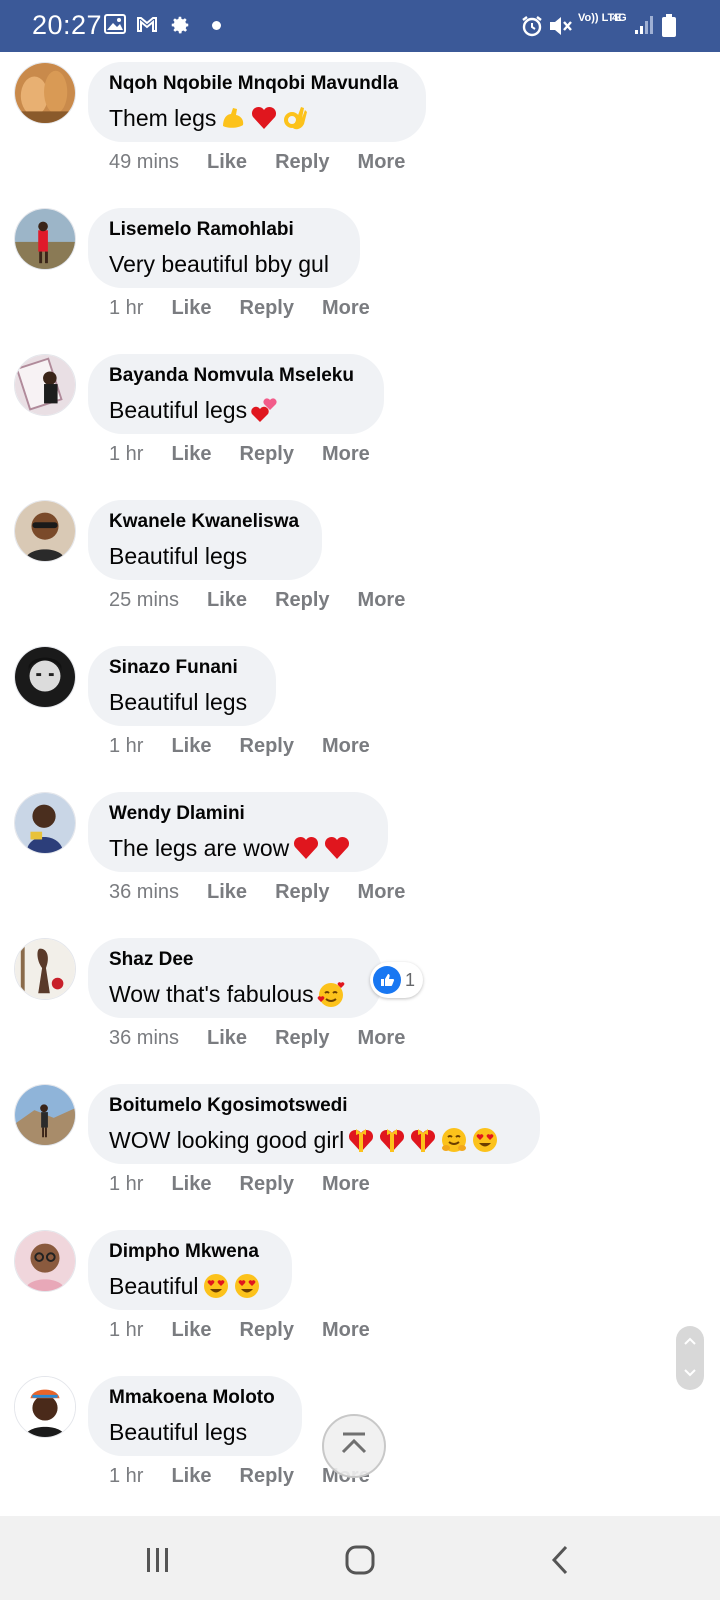 Image resolution: width=720 pixels, height=1600 pixels. I want to click on fast-scroll-handle, so click(690, 1358).